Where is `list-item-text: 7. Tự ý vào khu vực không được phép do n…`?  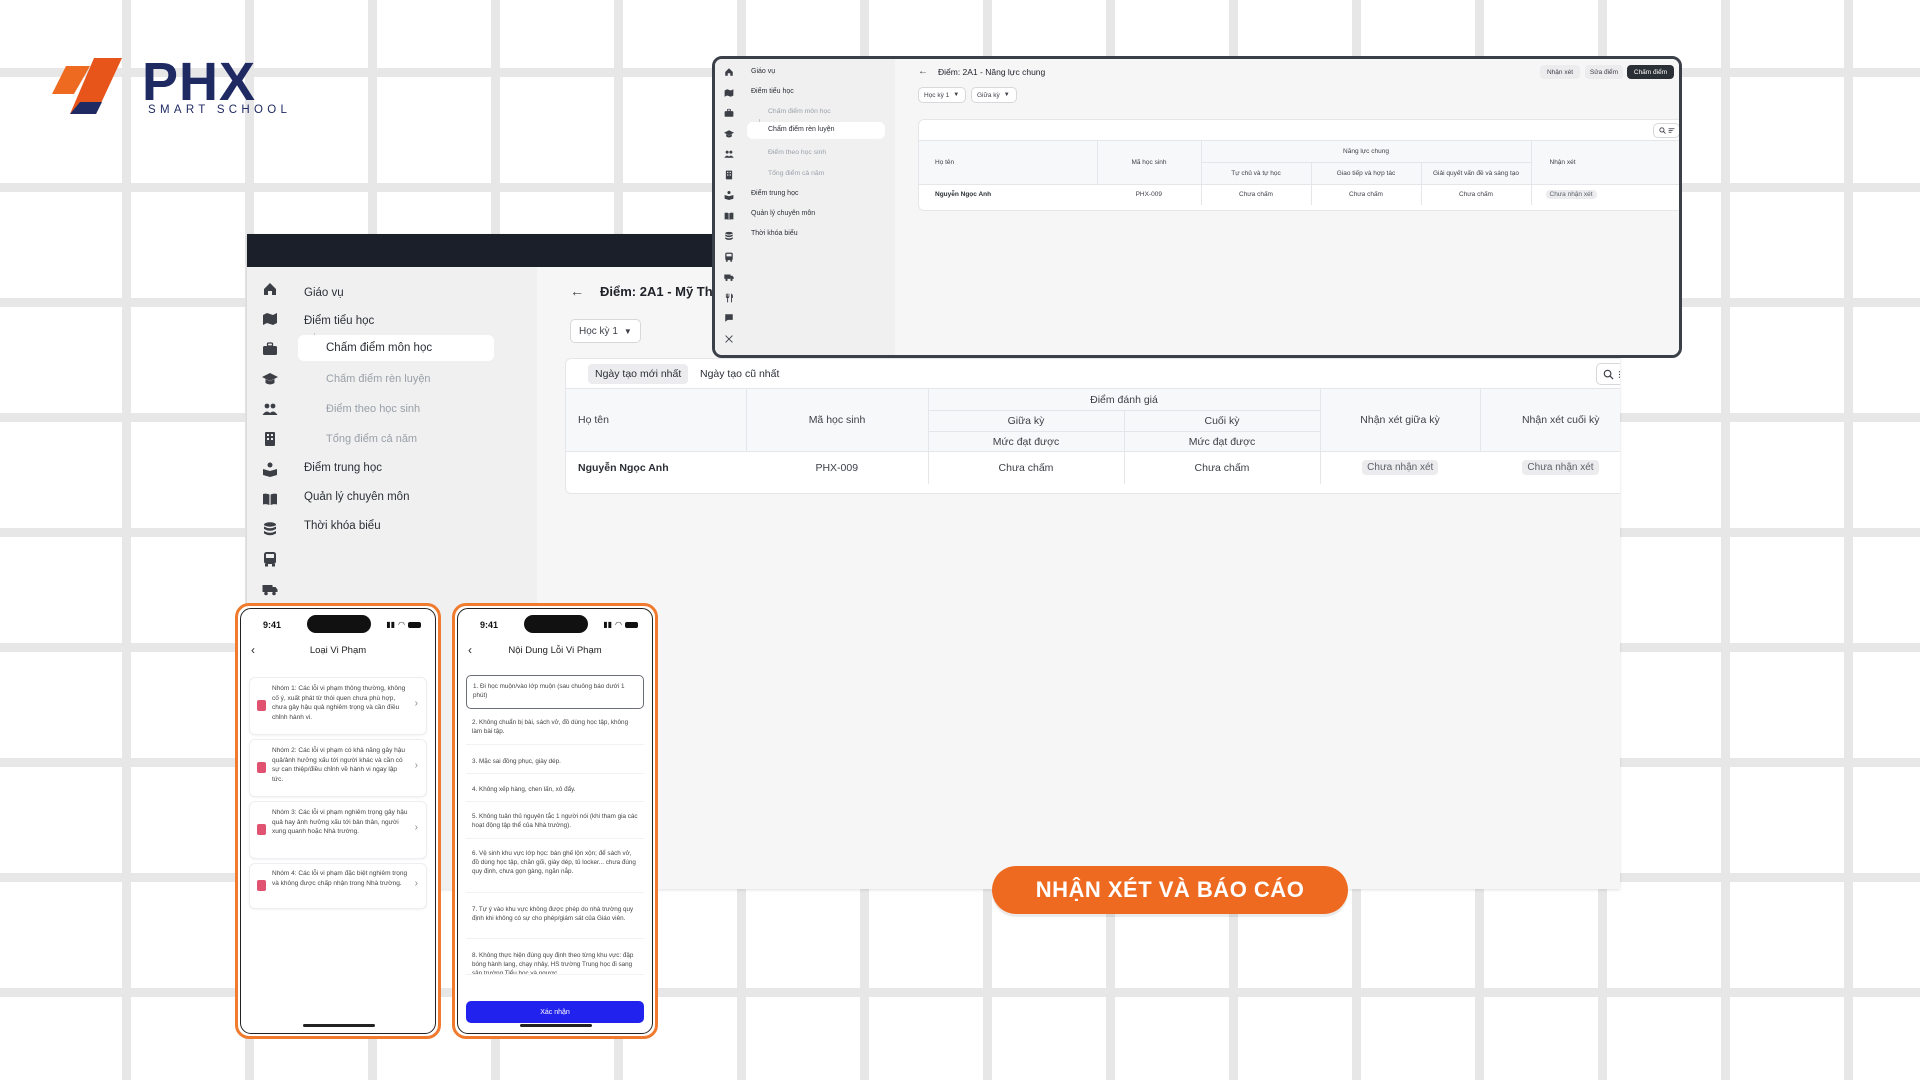 list-item-text: 7. Tự ý vào khu vực không được phép do n… is located at coordinates (553, 914).